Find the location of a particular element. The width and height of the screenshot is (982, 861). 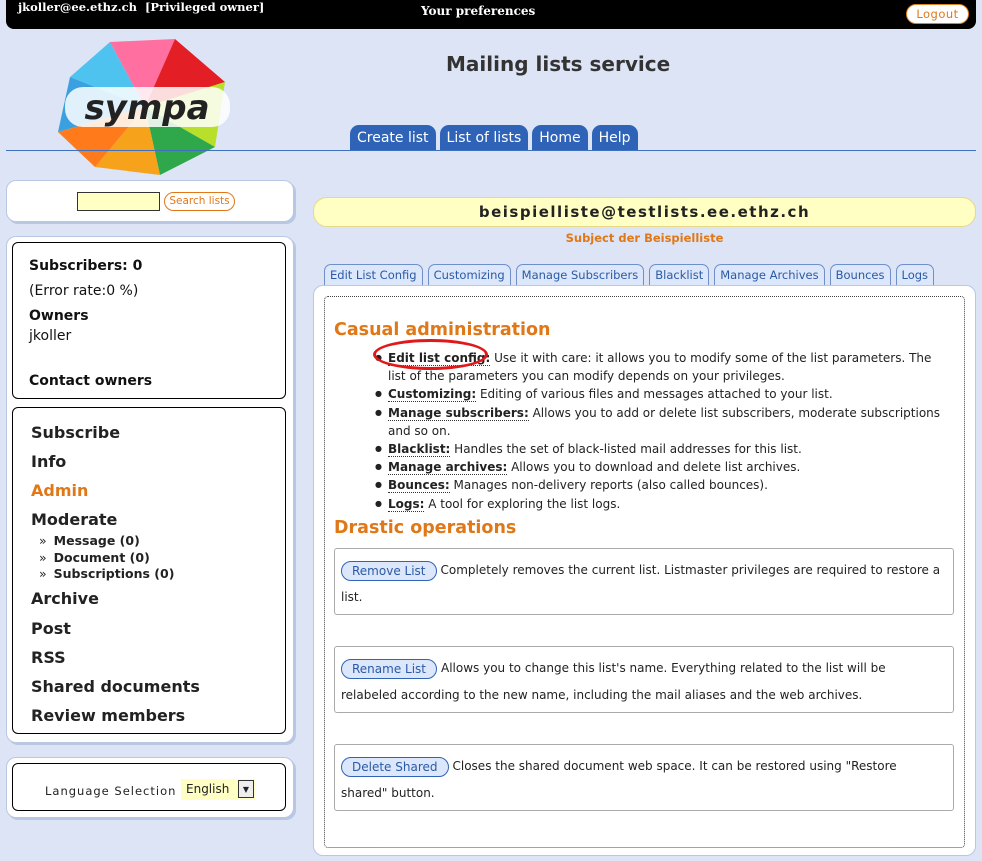

main-nav: Create list List of lists Home Help is located at coordinates (494, 137).